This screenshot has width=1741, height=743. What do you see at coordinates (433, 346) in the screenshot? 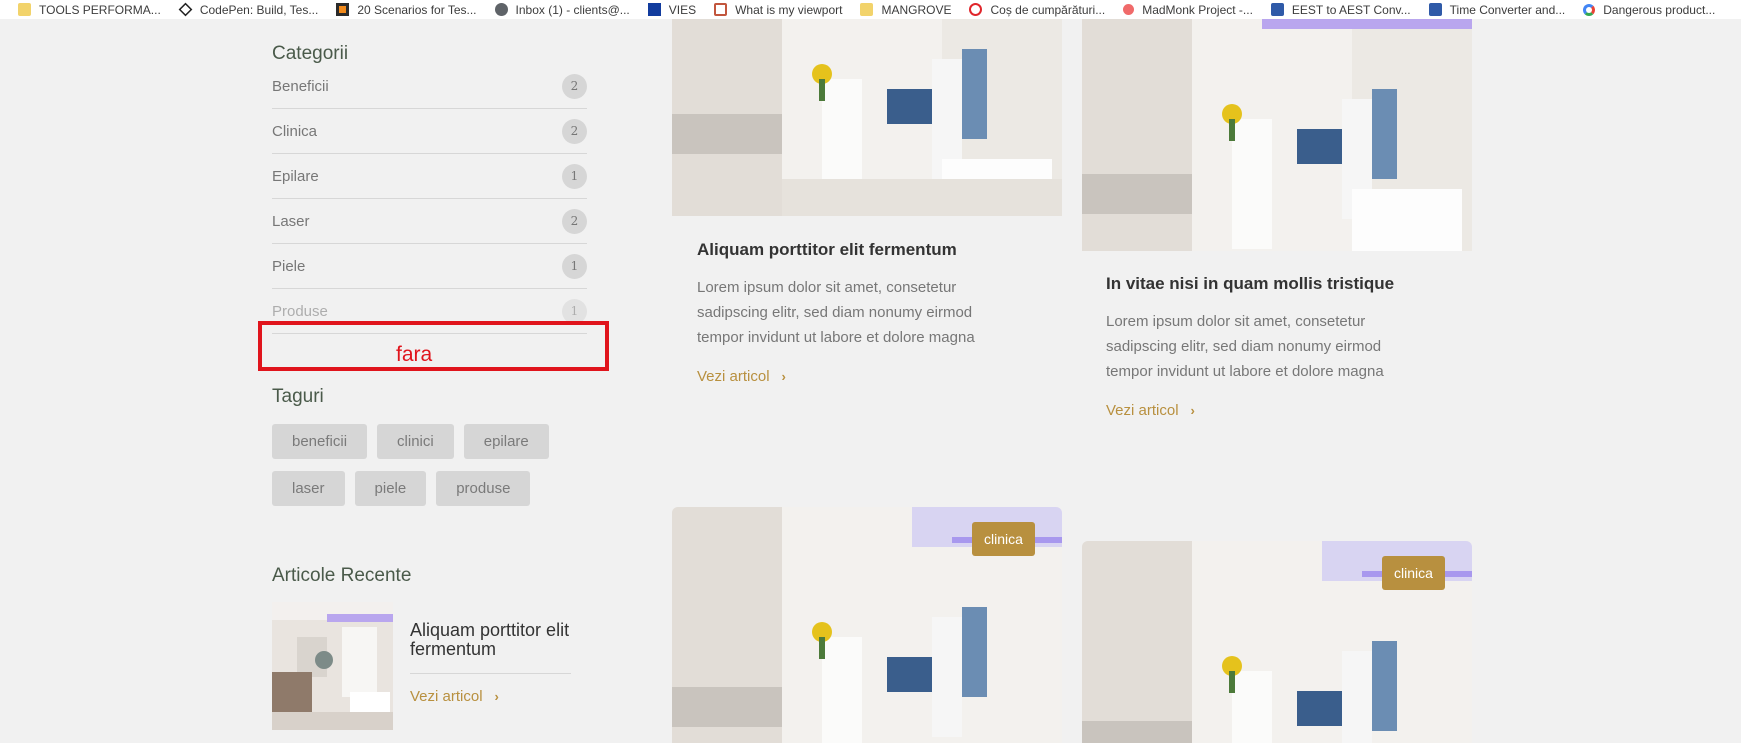
I see `annotation-box` at bounding box center [433, 346].